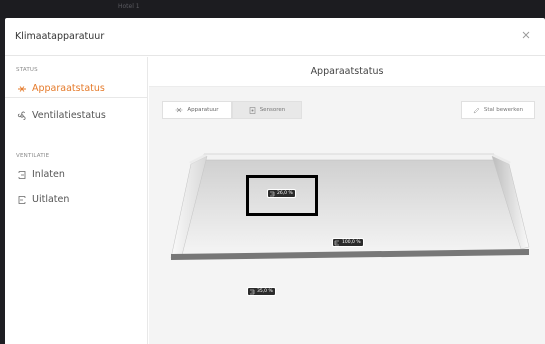 The image size is (545, 344). I want to click on sidebar-item-ventilatiestatus: Ventilatiestatus, so click(76, 116).